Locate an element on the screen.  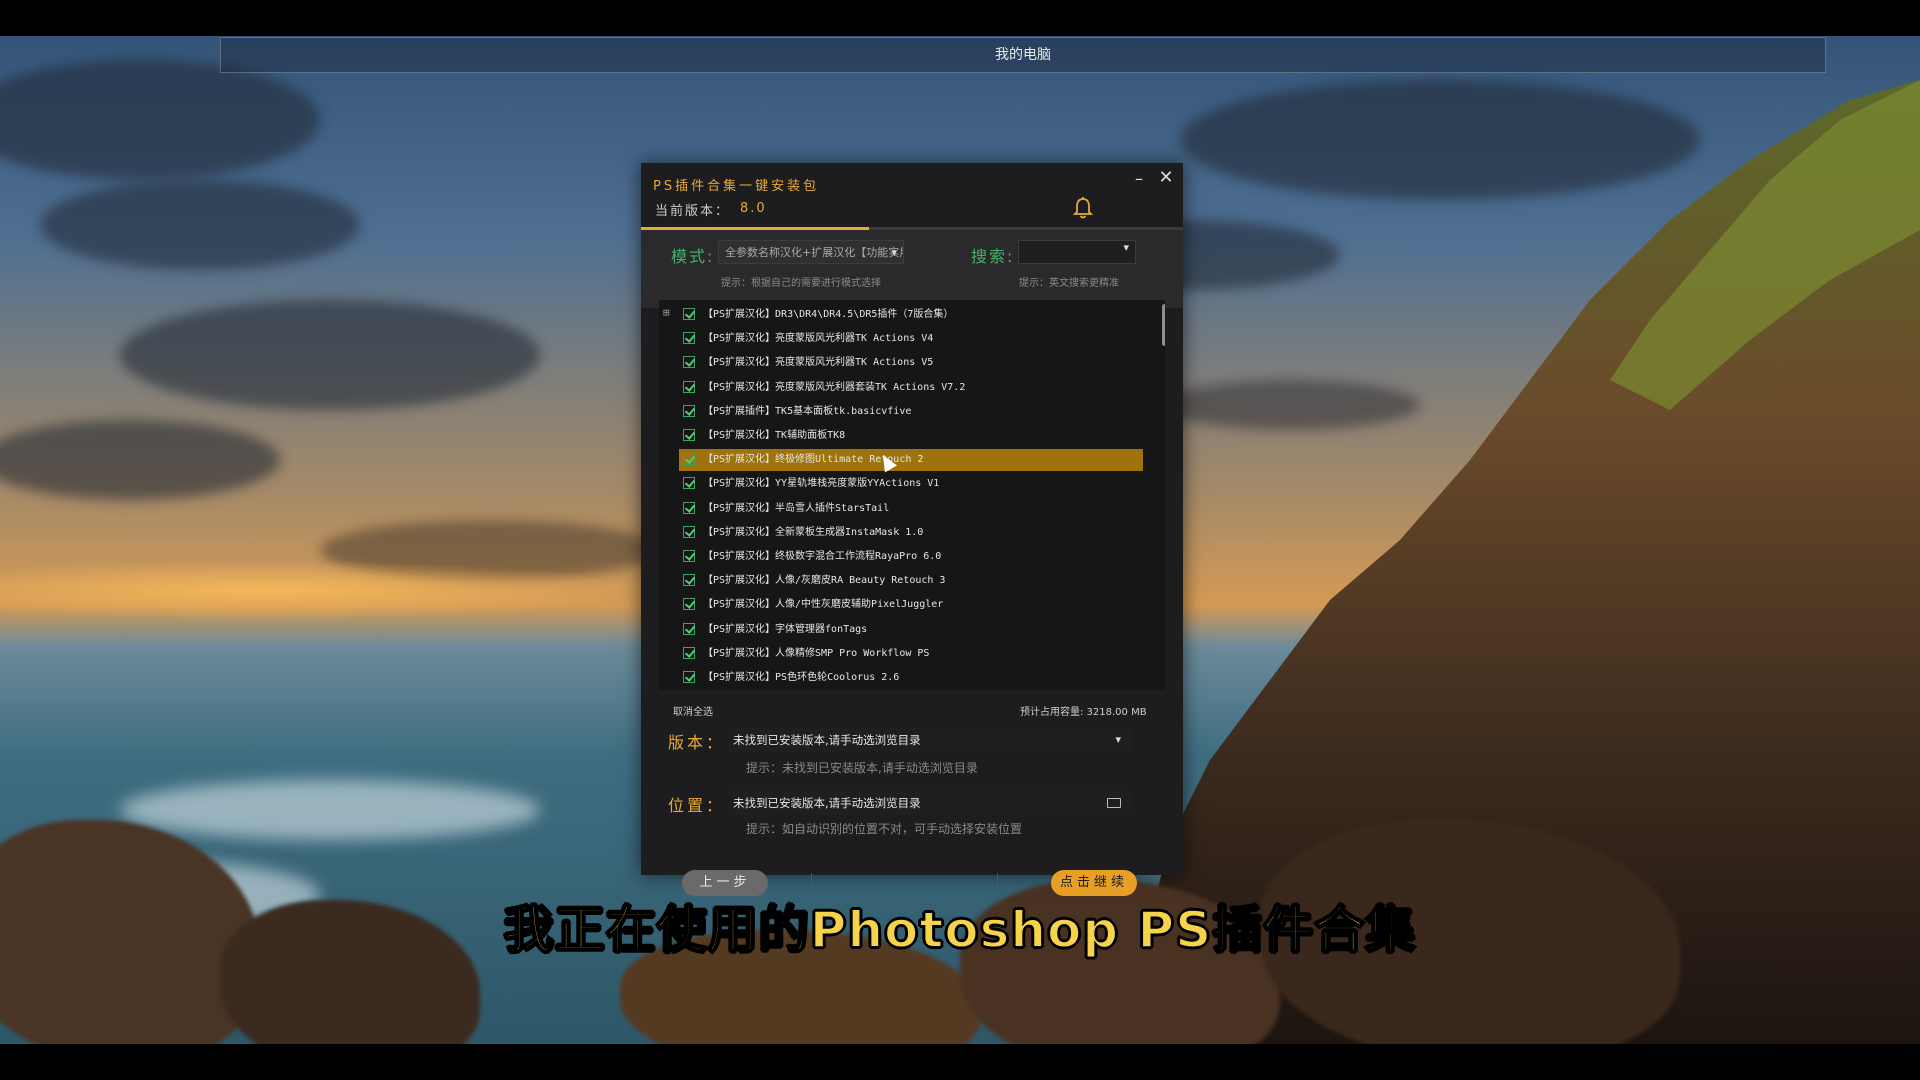
location-label: 位置： is located at coordinates (697, 805).